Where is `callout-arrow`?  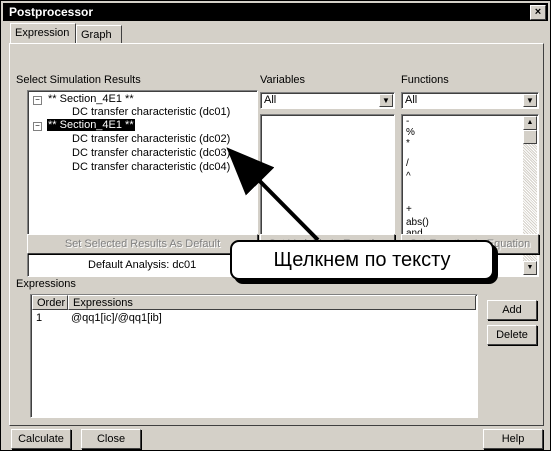
callout-arrow is located at coordinates (273, 194).